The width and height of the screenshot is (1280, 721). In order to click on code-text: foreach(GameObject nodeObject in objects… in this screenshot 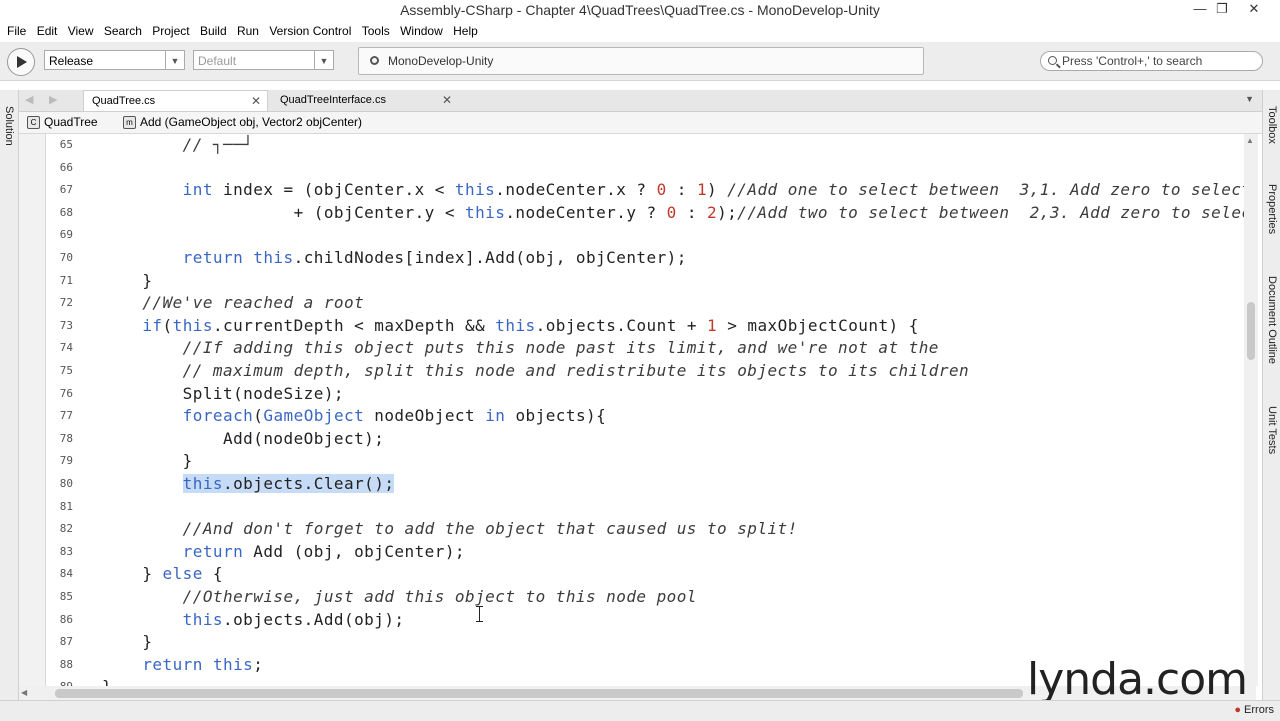, I will do `click(354, 416)`.